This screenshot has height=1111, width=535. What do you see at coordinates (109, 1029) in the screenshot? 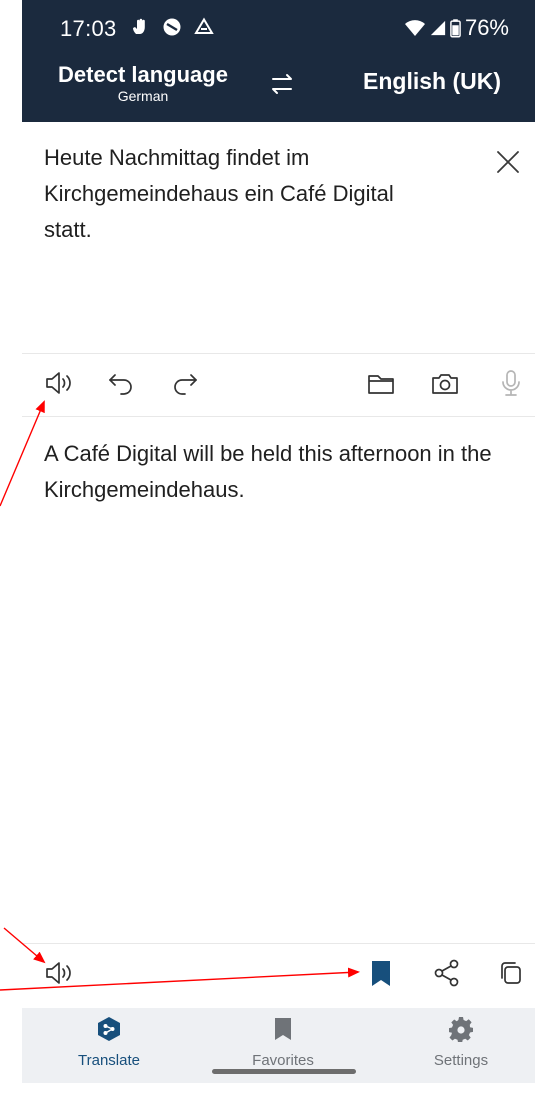
I see `deepl-logo-icon` at bounding box center [109, 1029].